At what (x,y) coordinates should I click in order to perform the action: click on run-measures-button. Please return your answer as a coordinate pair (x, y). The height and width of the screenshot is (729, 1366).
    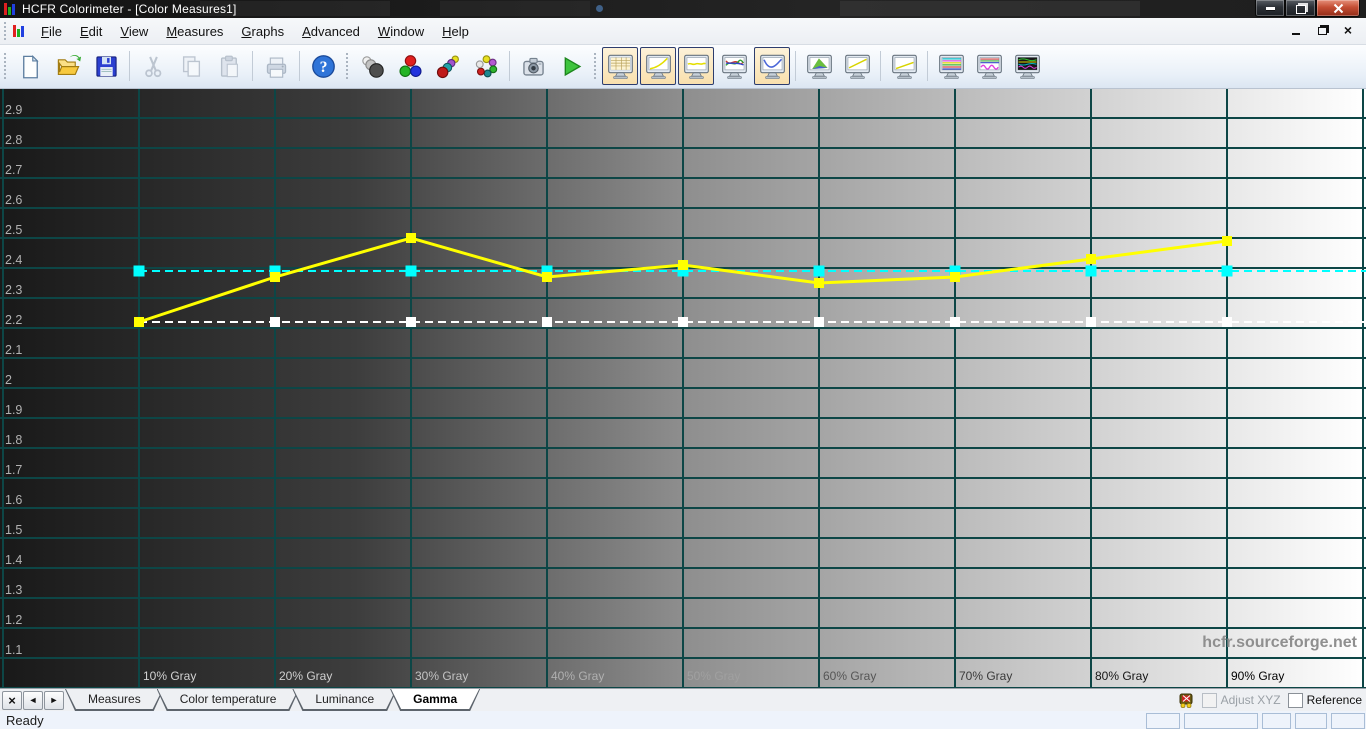
    Looking at the image, I should click on (571, 66).